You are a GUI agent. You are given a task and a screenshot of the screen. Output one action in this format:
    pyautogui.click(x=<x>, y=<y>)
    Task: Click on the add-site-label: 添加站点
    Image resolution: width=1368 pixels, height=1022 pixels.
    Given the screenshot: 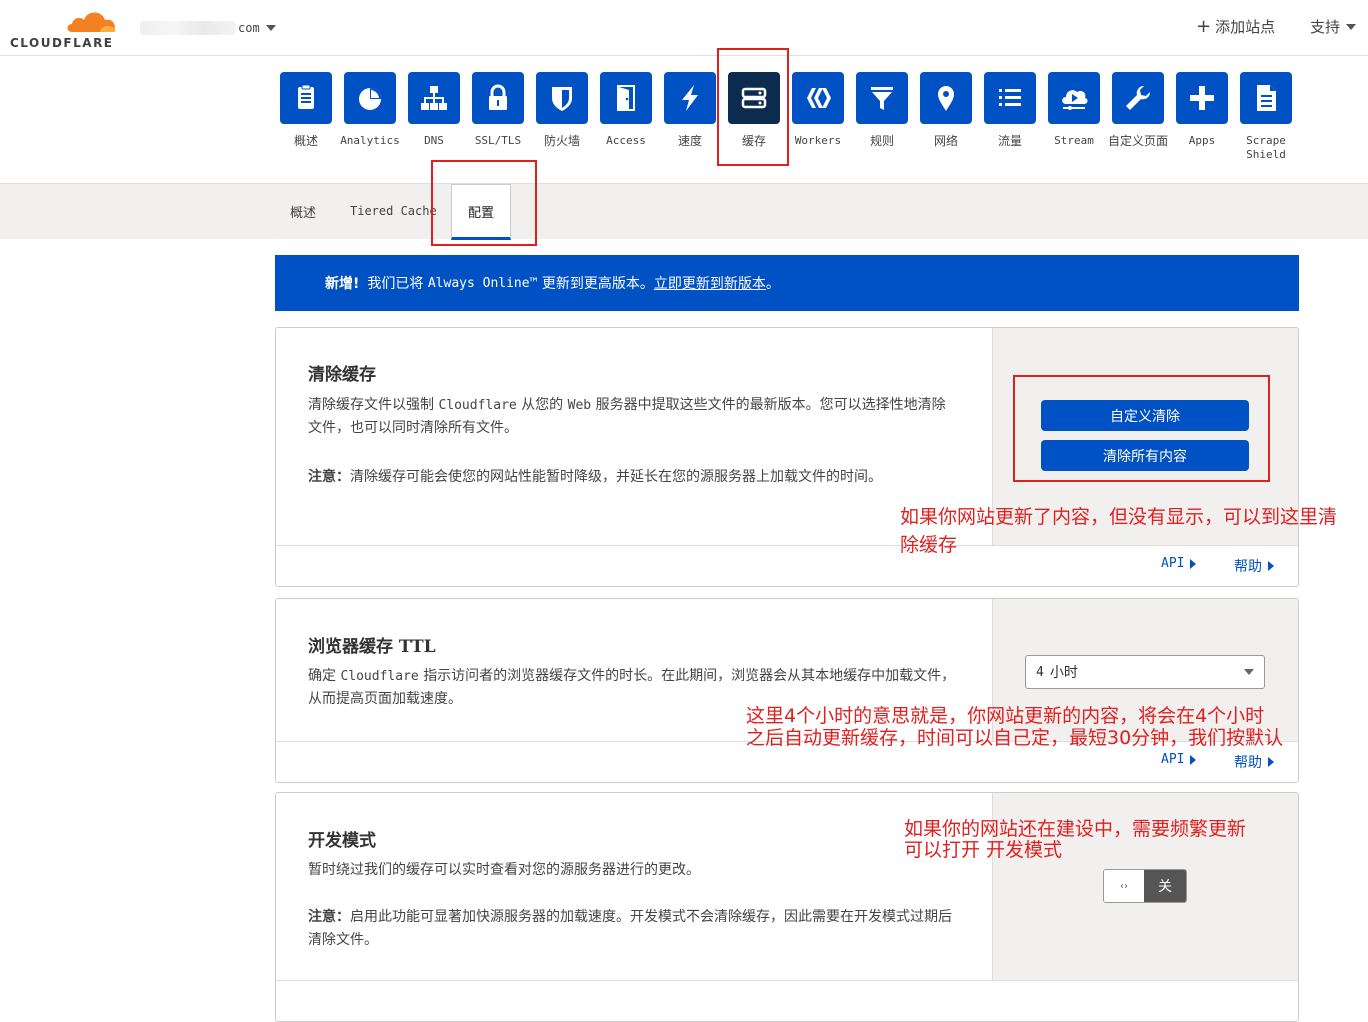 What is the action you would take?
    pyautogui.click(x=1245, y=27)
    